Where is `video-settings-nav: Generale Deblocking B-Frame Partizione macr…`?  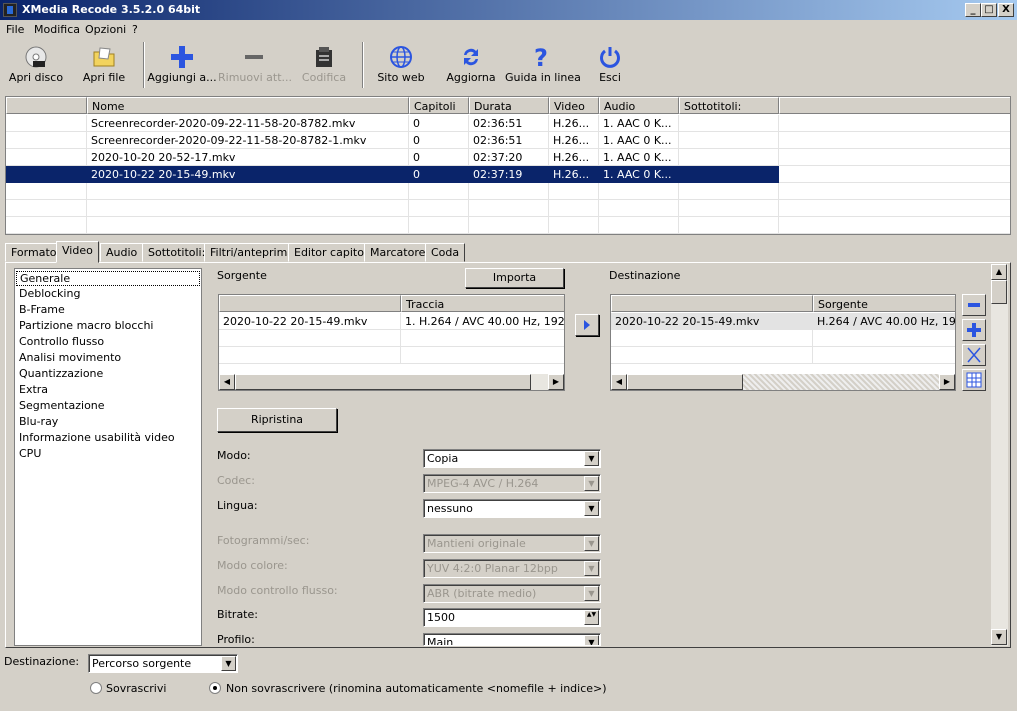 video-settings-nav: Generale Deblocking B-Frame Partizione macr… is located at coordinates (108, 457).